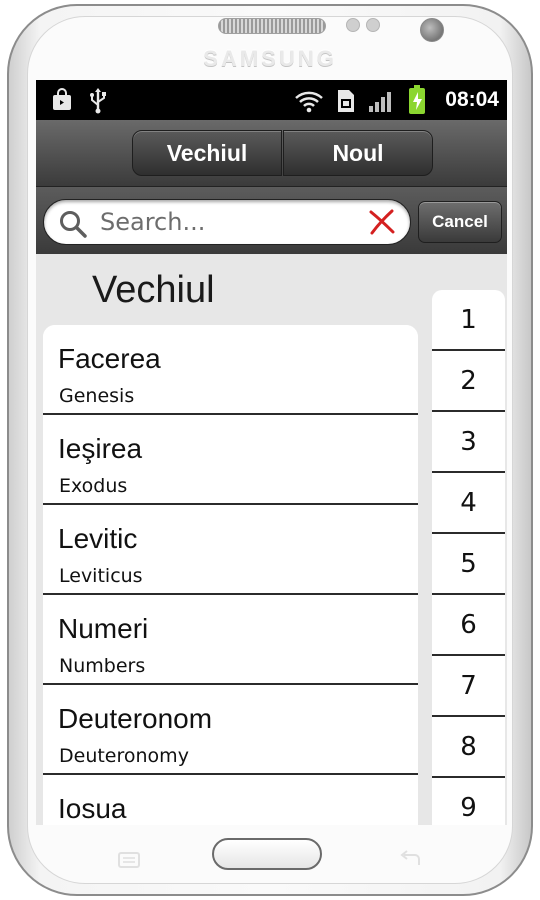  What do you see at coordinates (346, 103) in the screenshot?
I see `sim-card-icon` at bounding box center [346, 103].